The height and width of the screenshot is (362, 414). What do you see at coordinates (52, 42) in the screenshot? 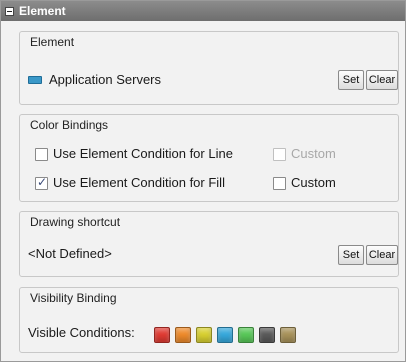
I see `element-group-title: Element` at bounding box center [52, 42].